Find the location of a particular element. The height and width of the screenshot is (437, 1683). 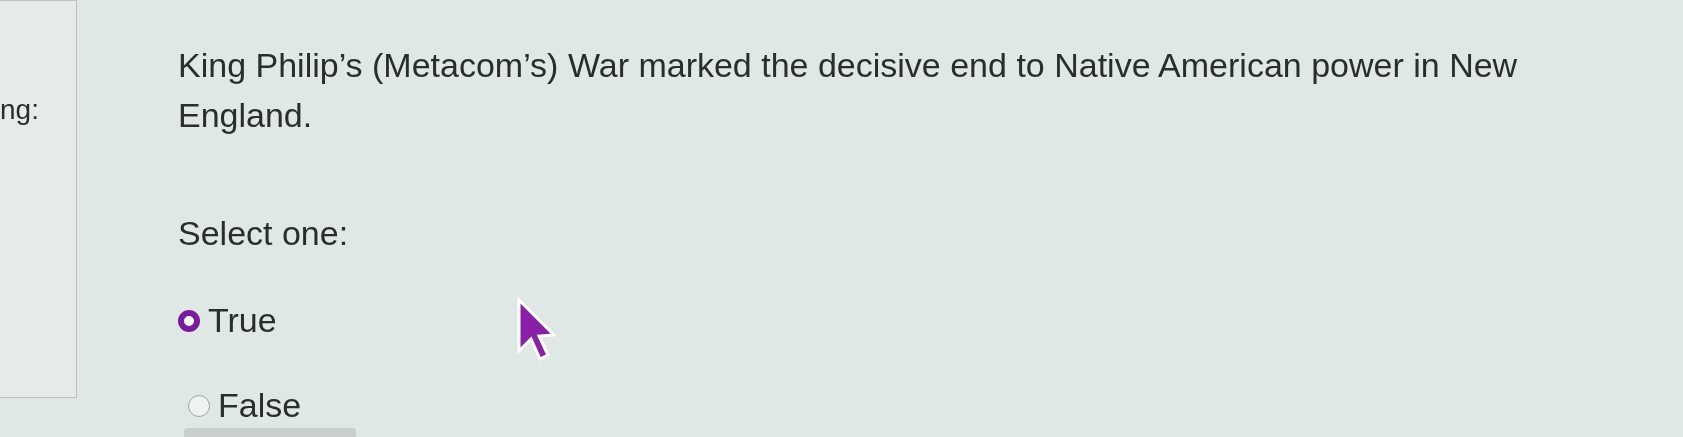

select-prompt: Select one: is located at coordinates (263, 233).